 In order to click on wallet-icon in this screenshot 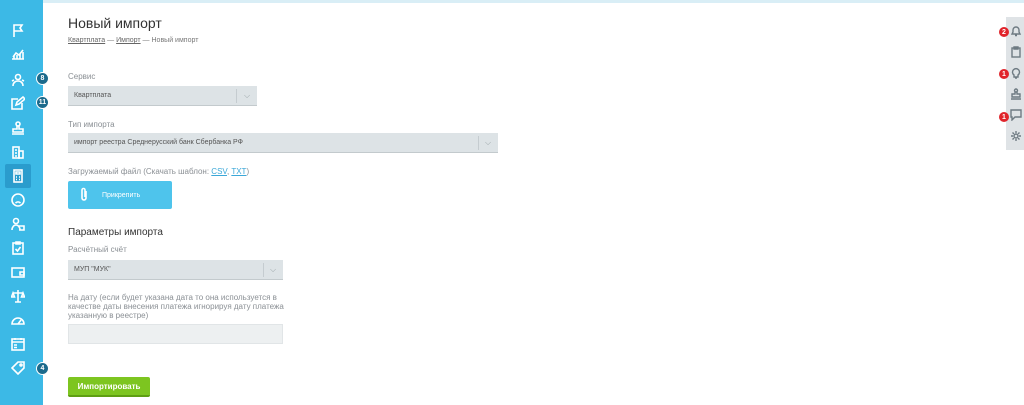, I will do `click(18, 272)`.